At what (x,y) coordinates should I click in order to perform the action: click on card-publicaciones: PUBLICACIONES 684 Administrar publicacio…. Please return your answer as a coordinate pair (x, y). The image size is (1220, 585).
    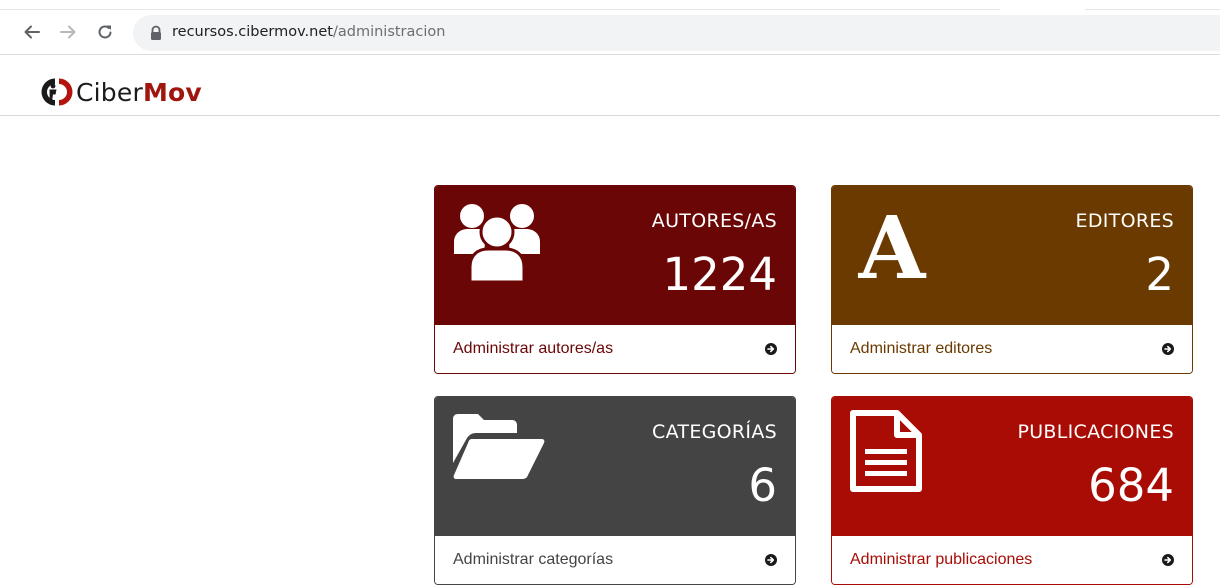
    Looking at the image, I should click on (1012, 490).